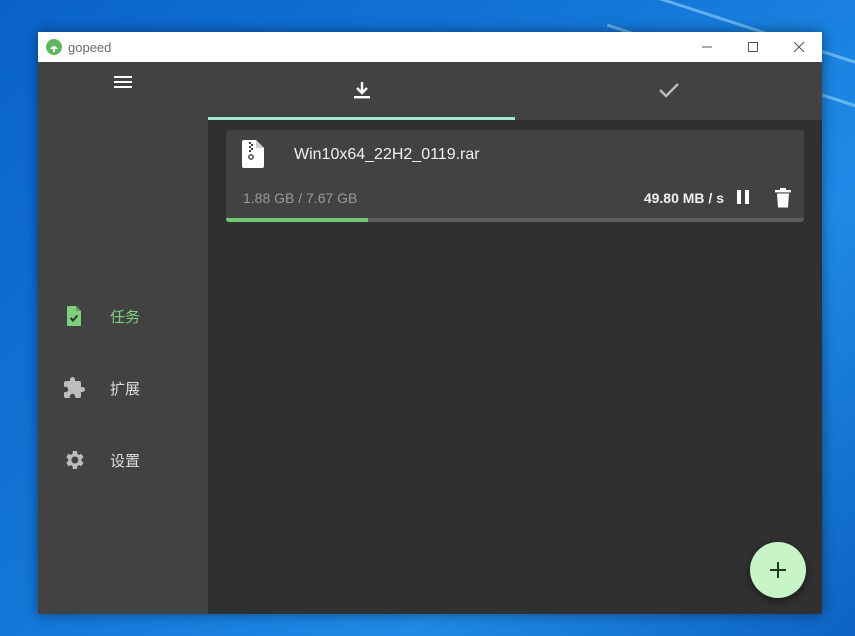 Image resolution: width=855 pixels, height=636 pixels. Describe the element at coordinates (75, 460) in the screenshot. I see `gear-icon` at that location.